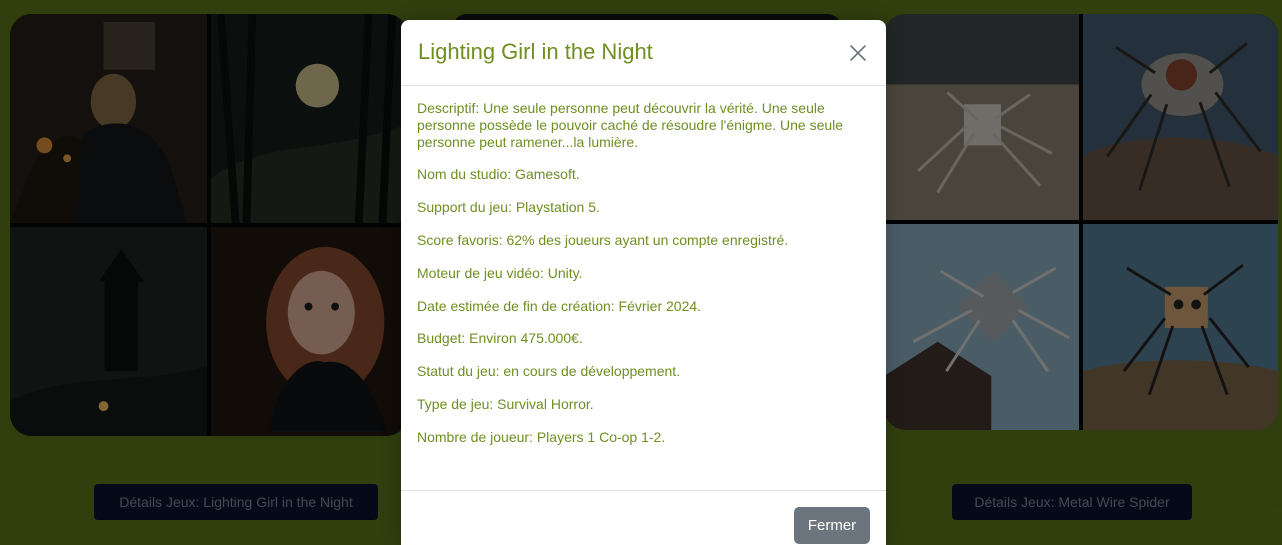 This screenshot has height=545, width=1282. Describe the element at coordinates (500, 338) in the screenshot. I see `budget-detail: Budget: Environ 475.000€.` at that location.